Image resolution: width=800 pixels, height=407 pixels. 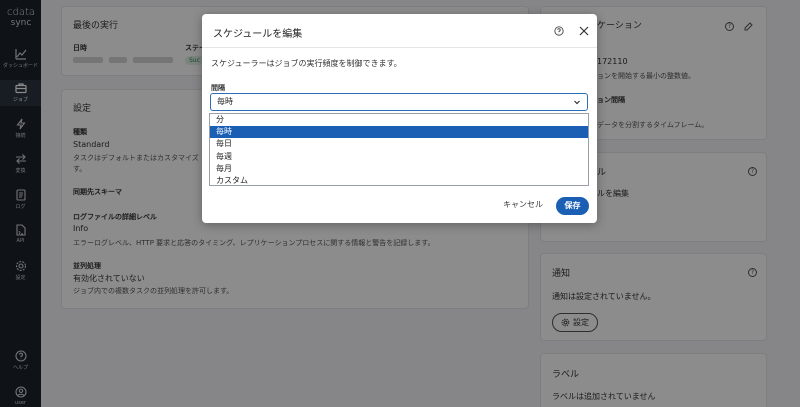 I want to click on dialog-divider, so click(x=399, y=47).